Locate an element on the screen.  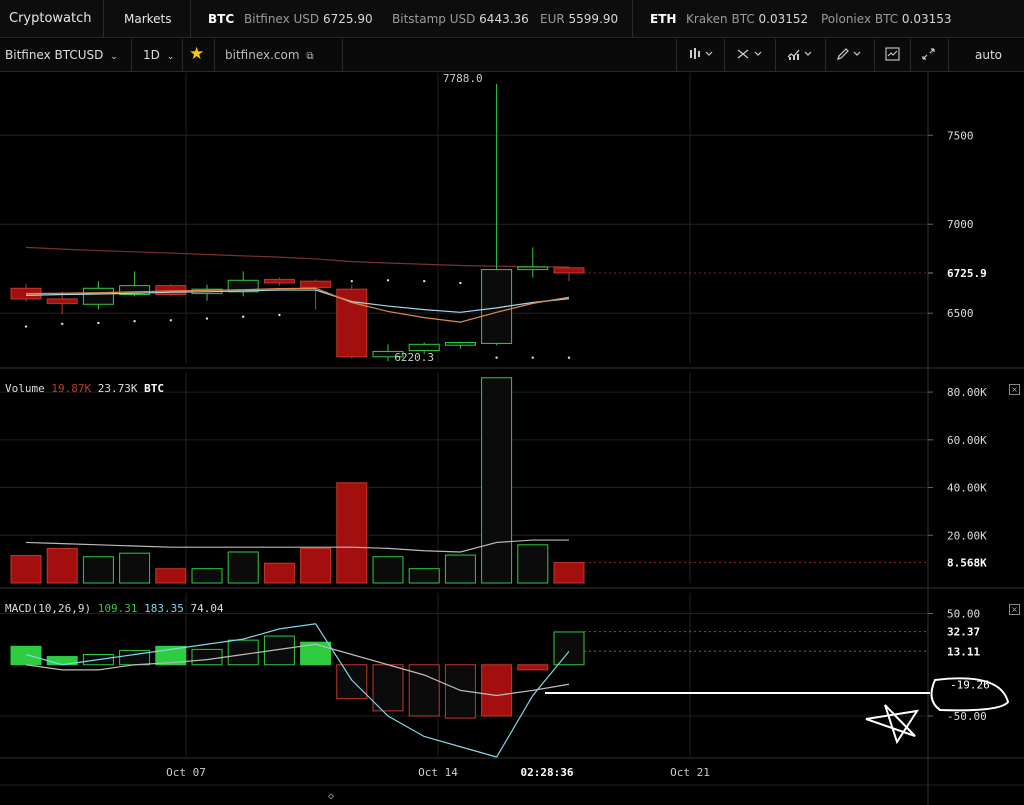
markets-link: Markets is located at coordinates (148, 19).